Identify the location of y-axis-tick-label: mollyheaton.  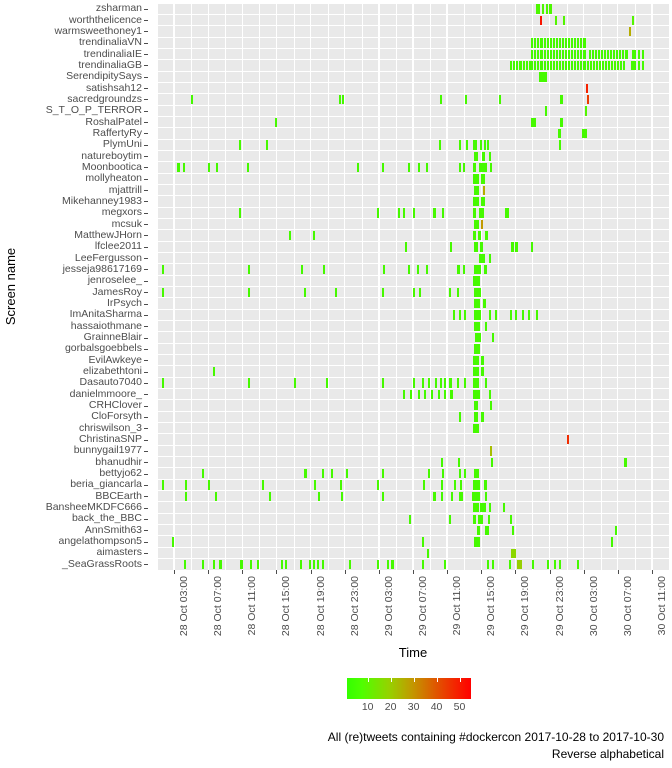
(113, 178).